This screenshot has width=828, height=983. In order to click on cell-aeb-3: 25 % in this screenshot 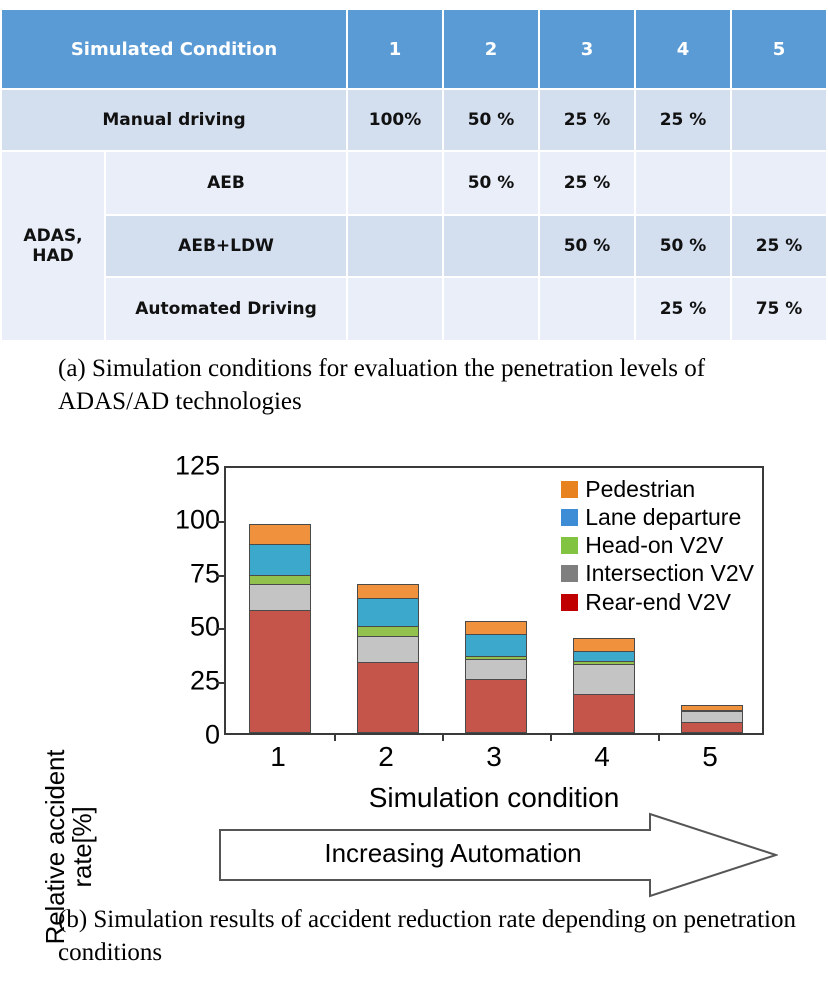, I will do `click(587, 183)`.